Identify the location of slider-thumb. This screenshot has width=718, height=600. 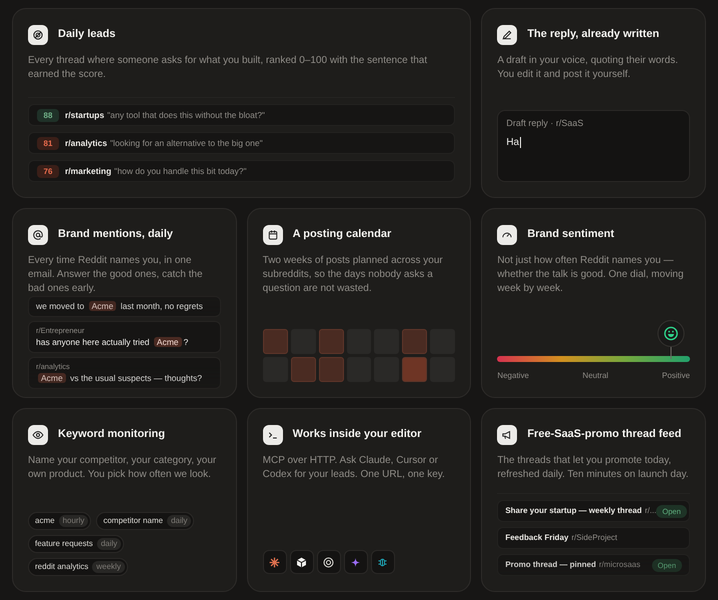
(670, 333).